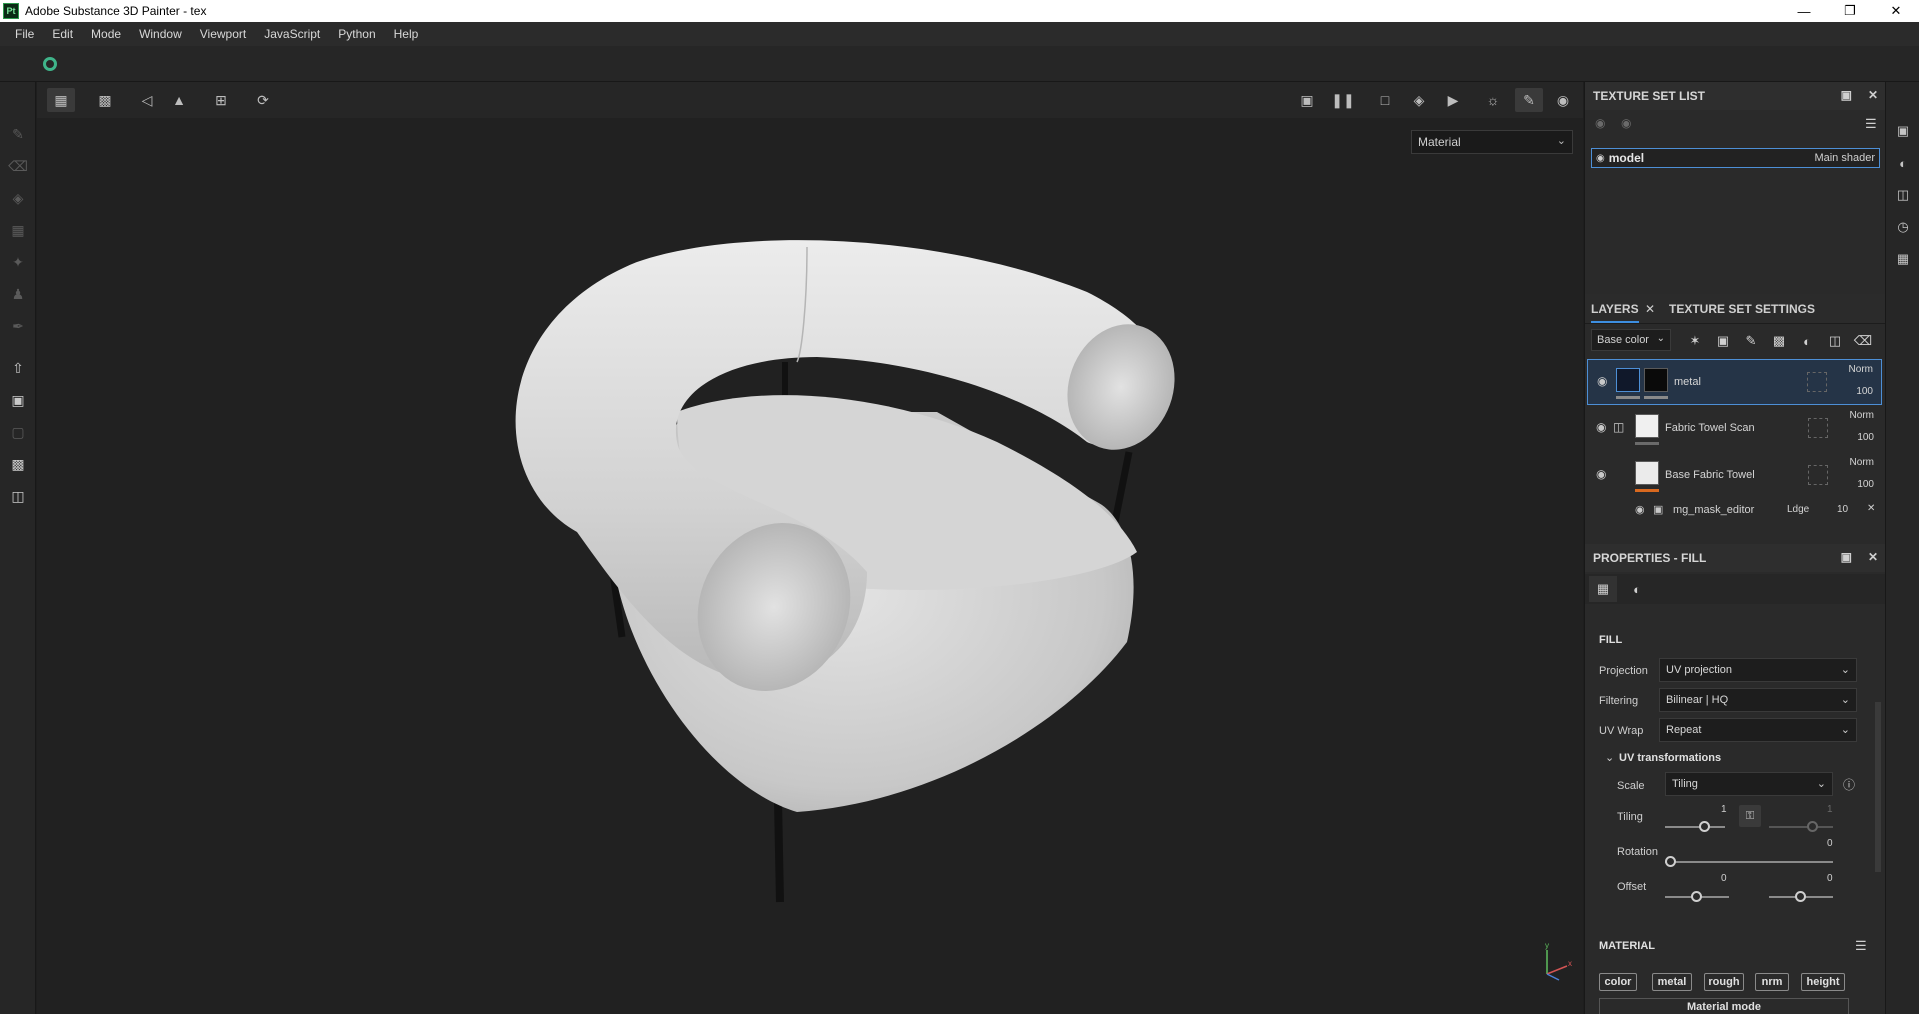  What do you see at coordinates (1724, 1006) in the screenshot?
I see `material-mode-button: Material mode` at bounding box center [1724, 1006].